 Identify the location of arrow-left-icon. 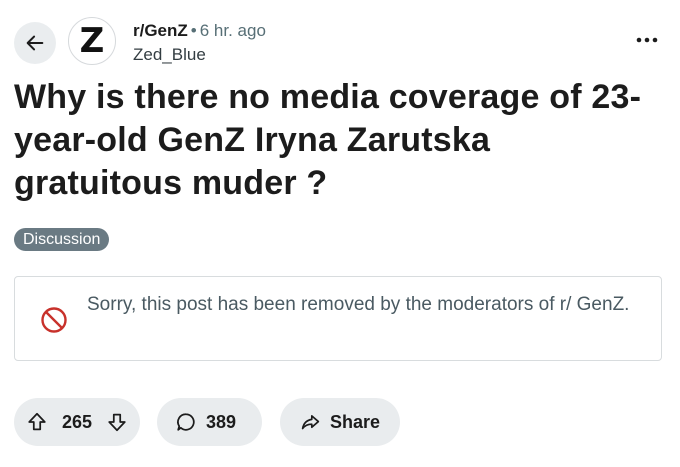
(35, 43).